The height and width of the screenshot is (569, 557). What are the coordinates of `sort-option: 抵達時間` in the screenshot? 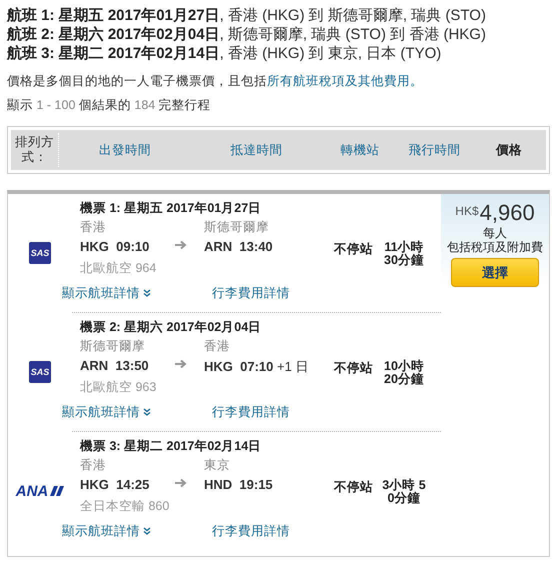 It's located at (256, 150).